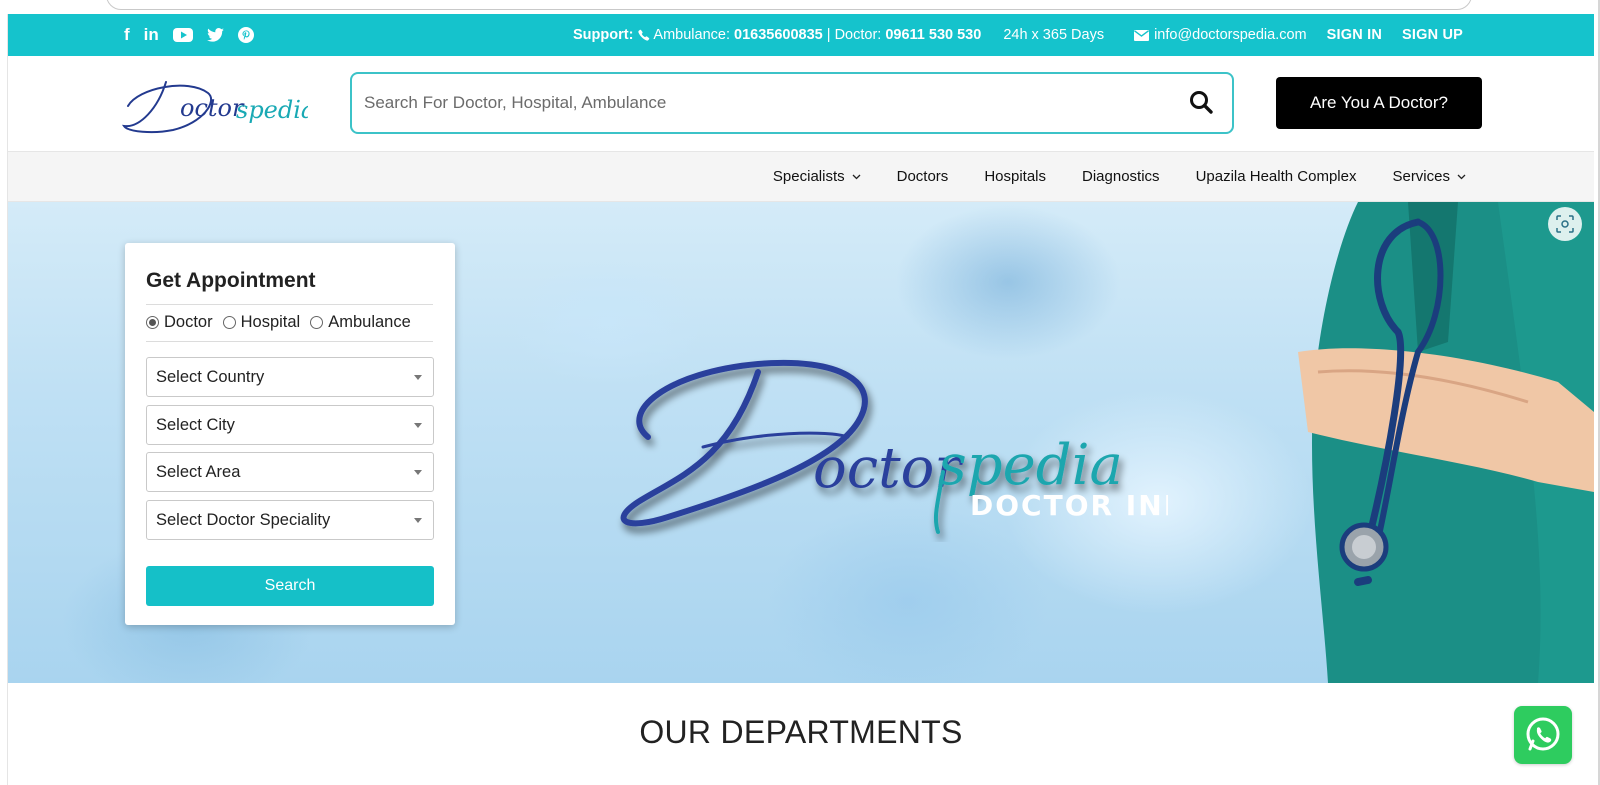 Image resolution: width=1600 pixels, height=785 pixels. I want to click on select-value: Select Country, so click(210, 376).